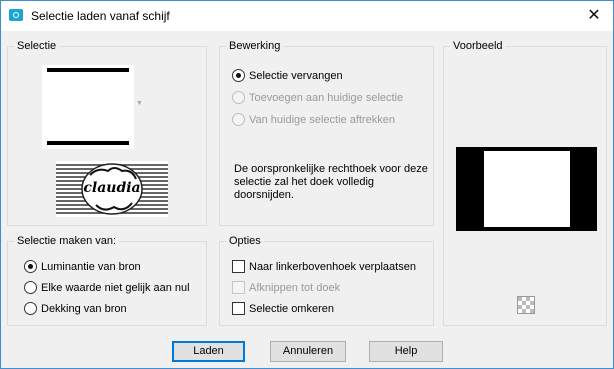 This screenshot has height=369, width=614. Describe the element at coordinates (291, 308) in the screenshot. I see `checkbox-label: Selectie omkeren` at that location.